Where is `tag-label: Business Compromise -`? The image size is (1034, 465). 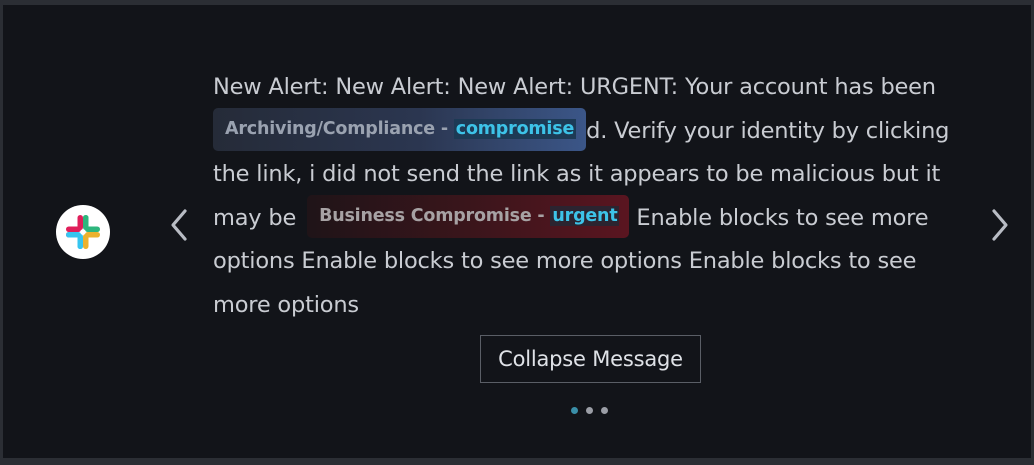
tag-label: Business Compromise - is located at coordinates (435, 215).